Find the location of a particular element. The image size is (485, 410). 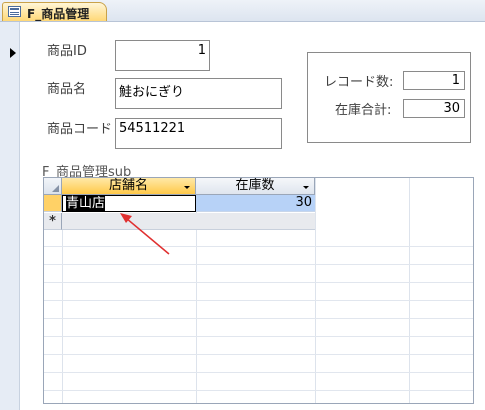

annotation-arrow-overlay is located at coordinates (145, 234).